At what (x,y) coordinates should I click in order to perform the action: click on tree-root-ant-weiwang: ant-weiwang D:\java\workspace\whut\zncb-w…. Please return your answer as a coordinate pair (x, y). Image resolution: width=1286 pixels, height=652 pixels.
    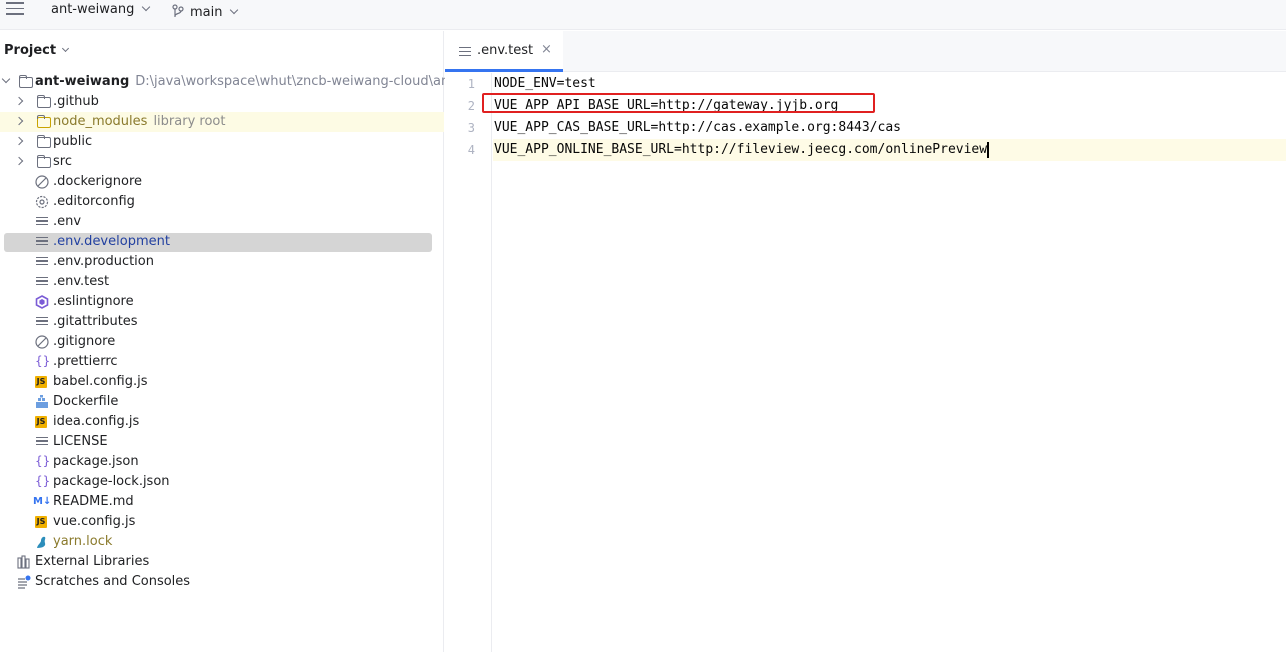
    Looking at the image, I should click on (229, 82).